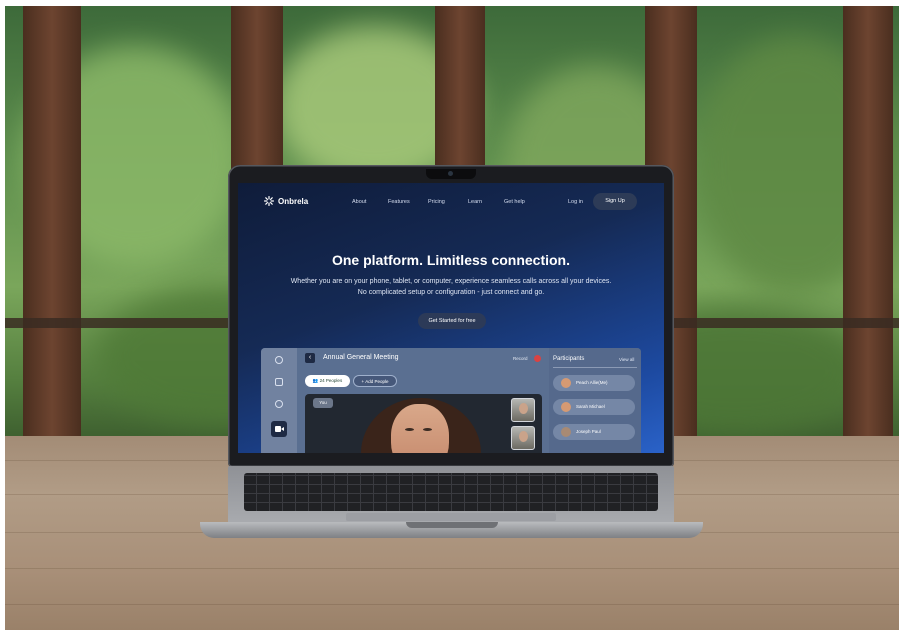  What do you see at coordinates (361, 357) in the screenshot?
I see `meeting-title: Annual General Meeting` at bounding box center [361, 357].